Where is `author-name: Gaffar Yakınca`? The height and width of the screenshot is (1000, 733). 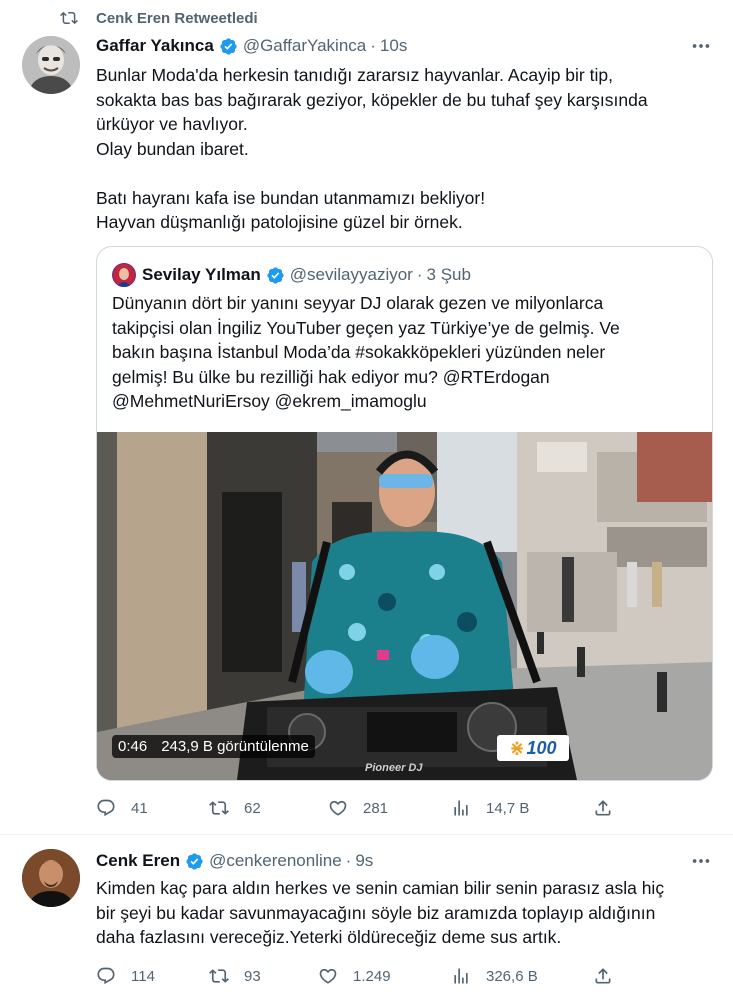 author-name: Gaffar Yakınca is located at coordinates (155, 46).